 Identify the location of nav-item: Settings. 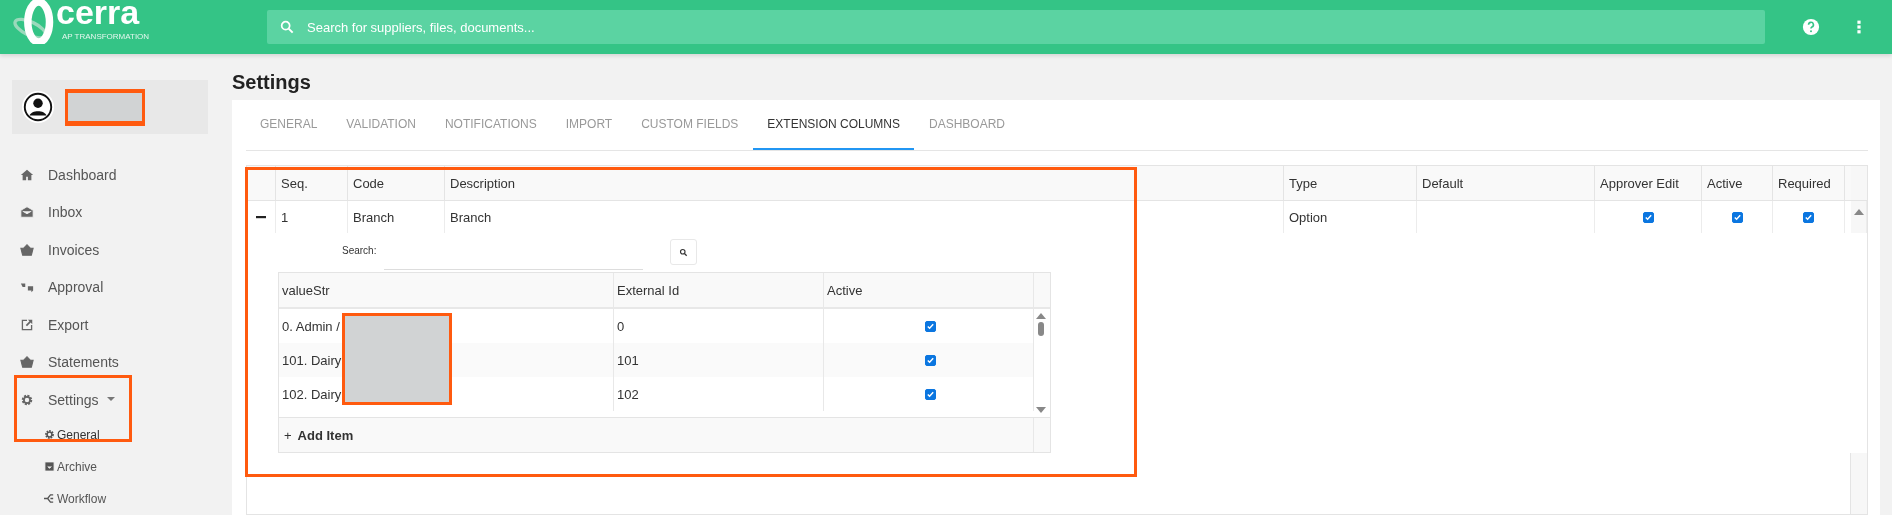
(122, 400).